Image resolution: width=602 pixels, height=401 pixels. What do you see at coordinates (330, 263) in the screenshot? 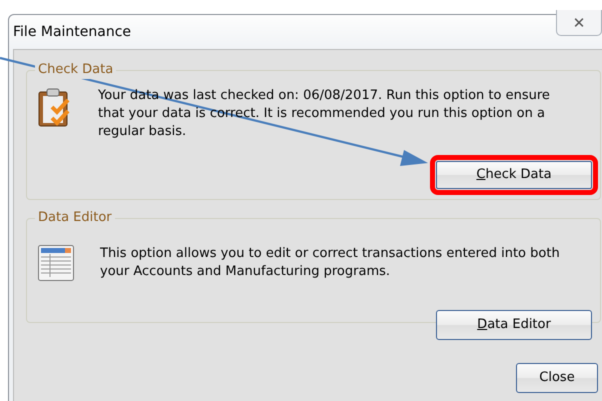
I see `description-text: This option allows you to edit or correct transactions entered into both your Accounts and Manufacturing programs.` at bounding box center [330, 263].